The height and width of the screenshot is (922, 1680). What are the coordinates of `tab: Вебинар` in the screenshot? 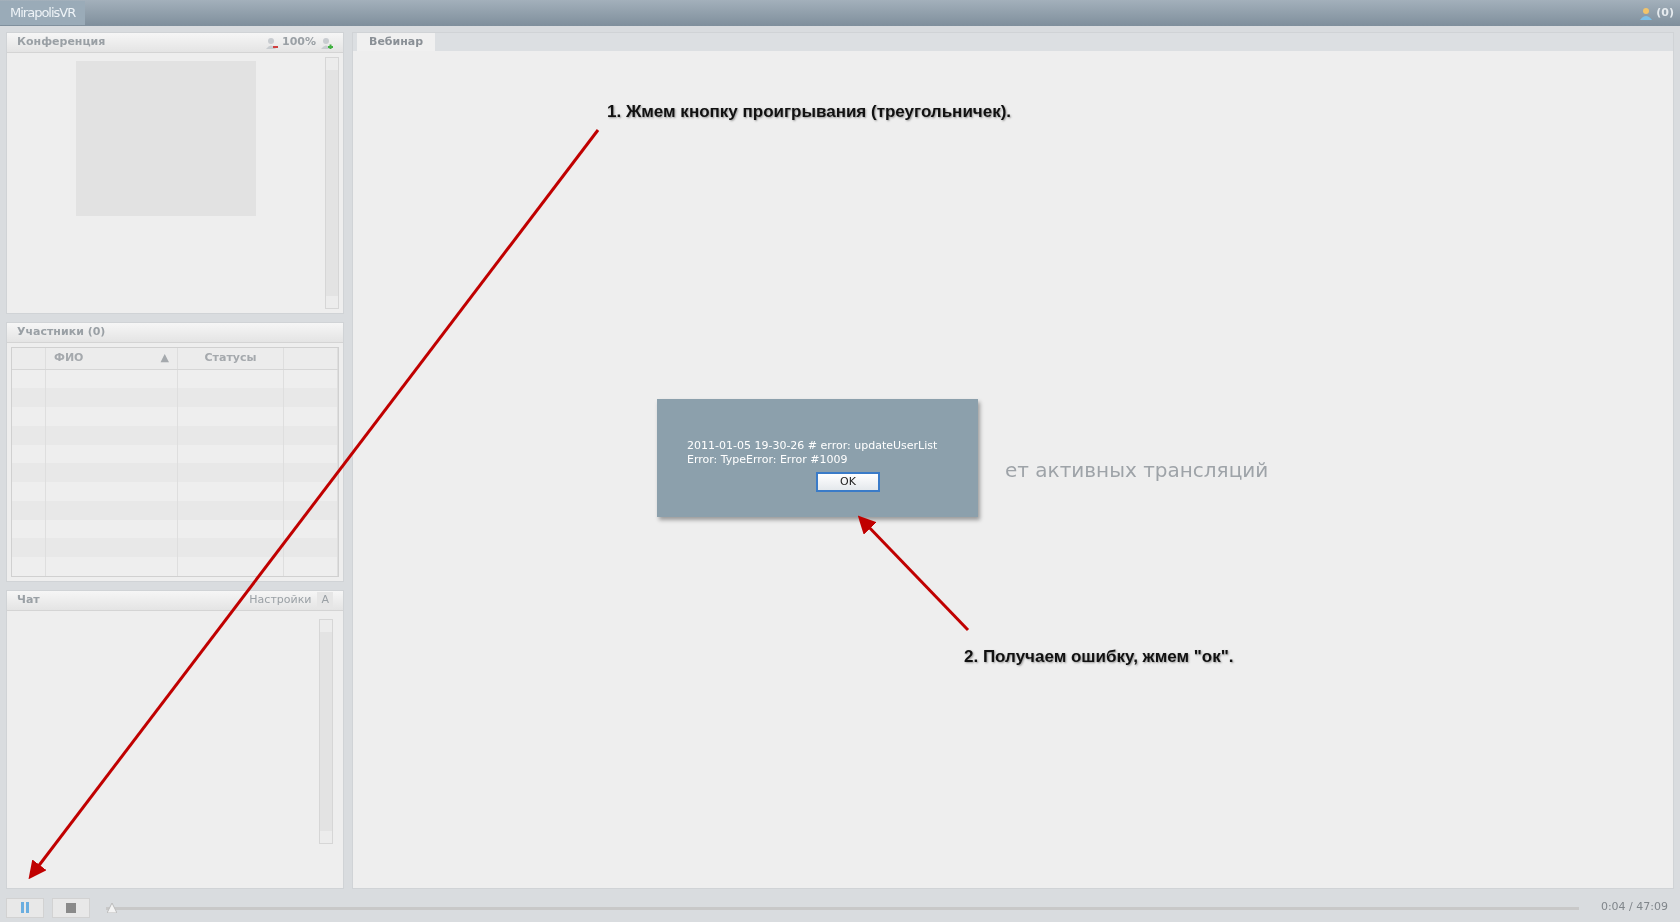 It's located at (396, 42).